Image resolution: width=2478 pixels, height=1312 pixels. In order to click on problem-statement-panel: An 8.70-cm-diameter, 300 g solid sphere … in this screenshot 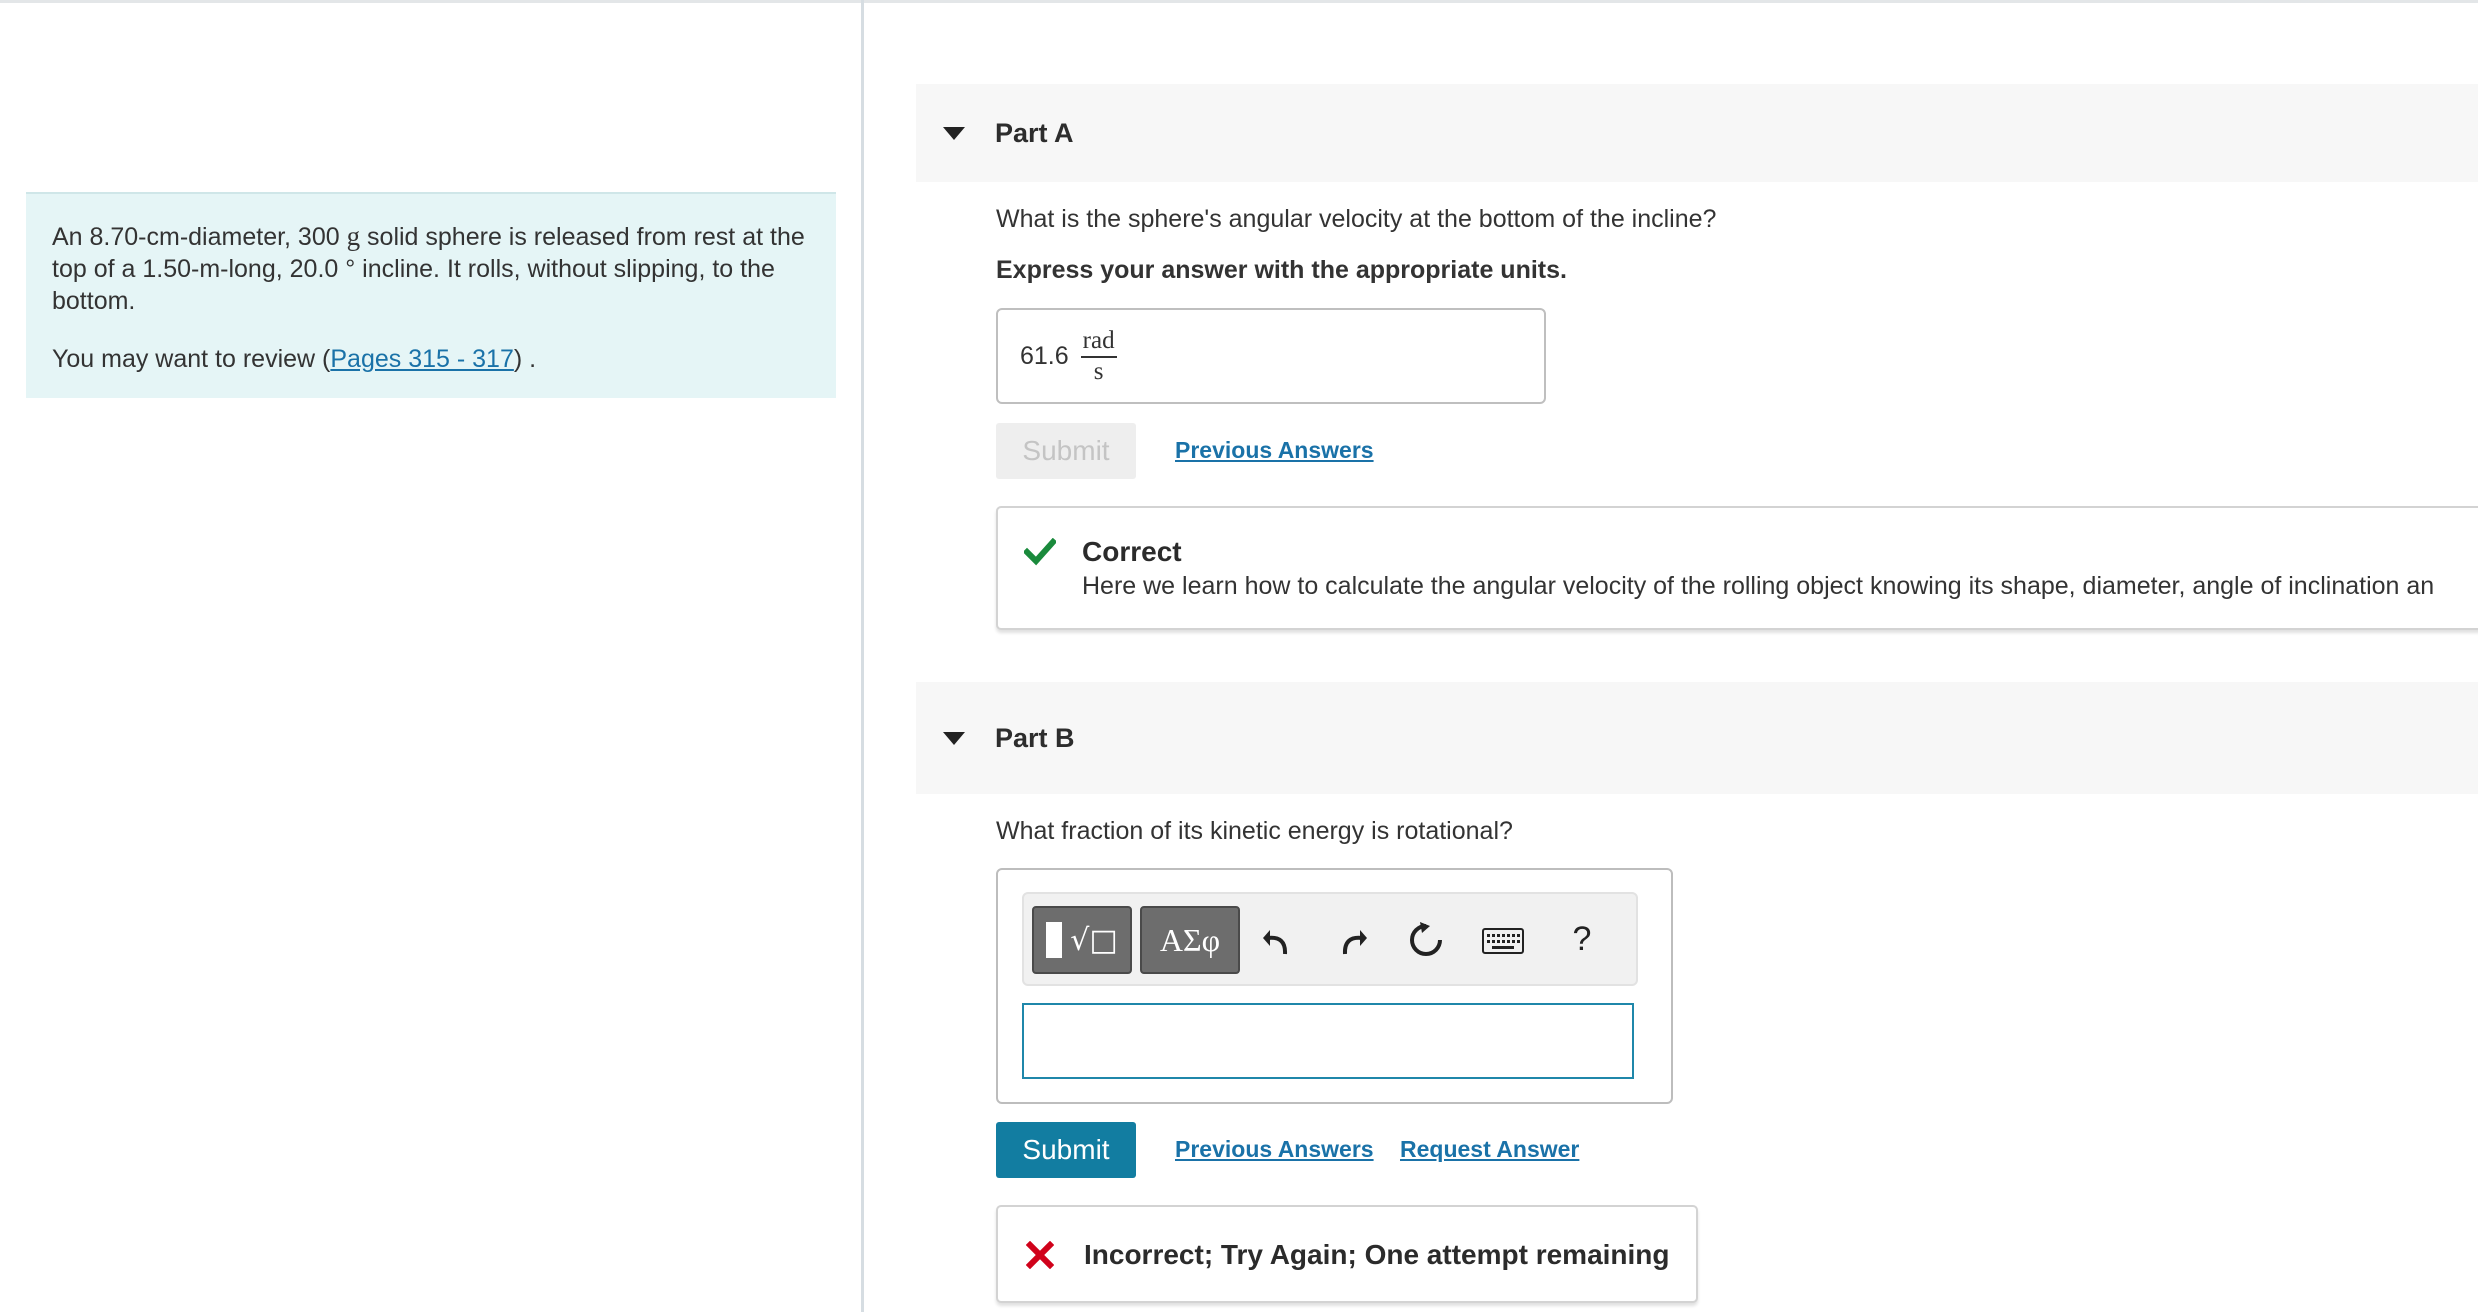, I will do `click(431, 295)`.